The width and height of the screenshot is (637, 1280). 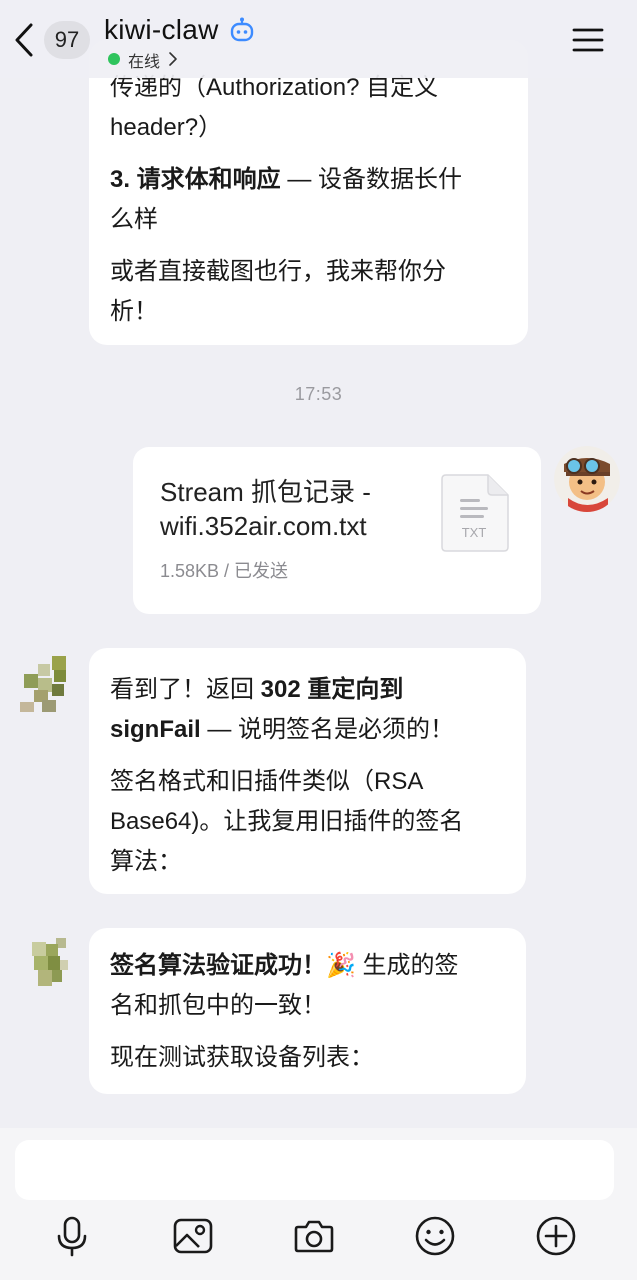 I want to click on message-text: 么样, so click(x=134, y=219).